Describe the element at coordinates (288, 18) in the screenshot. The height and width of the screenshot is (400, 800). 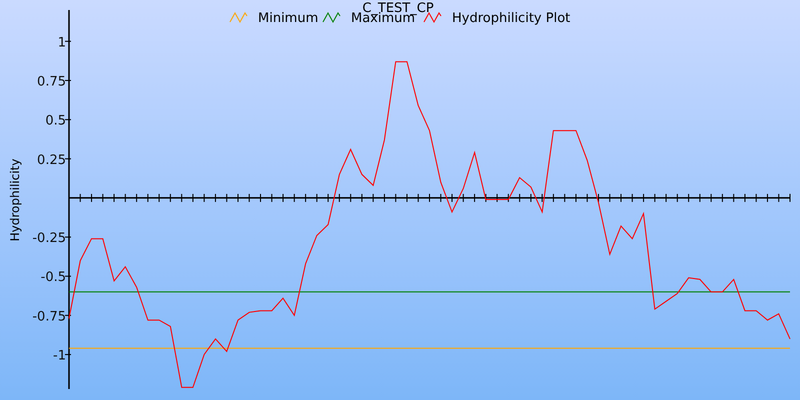
I see `legend-label: Minimum` at that location.